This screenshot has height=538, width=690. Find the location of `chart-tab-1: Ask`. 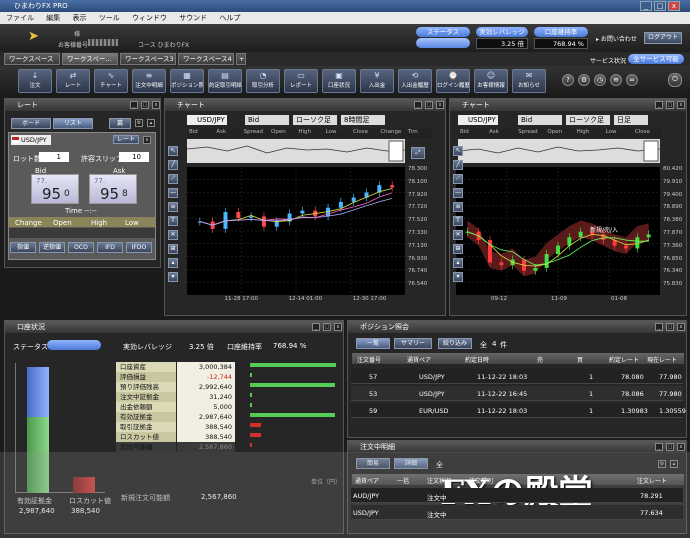

chart-tab-1: Ask is located at coordinates (494, 132).